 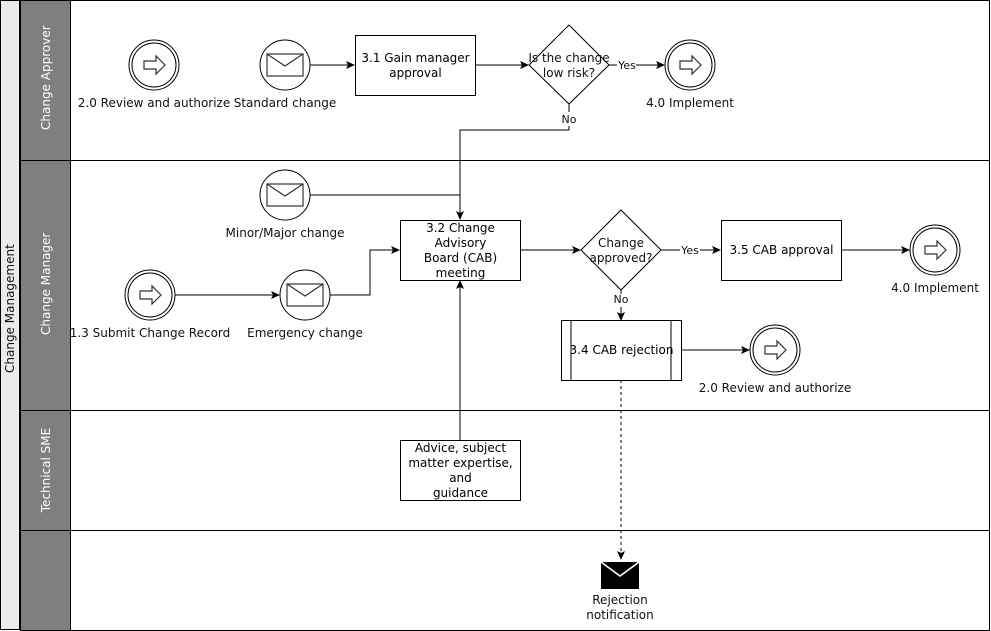 I want to click on event-review-authorize-mid, so click(x=775, y=350).